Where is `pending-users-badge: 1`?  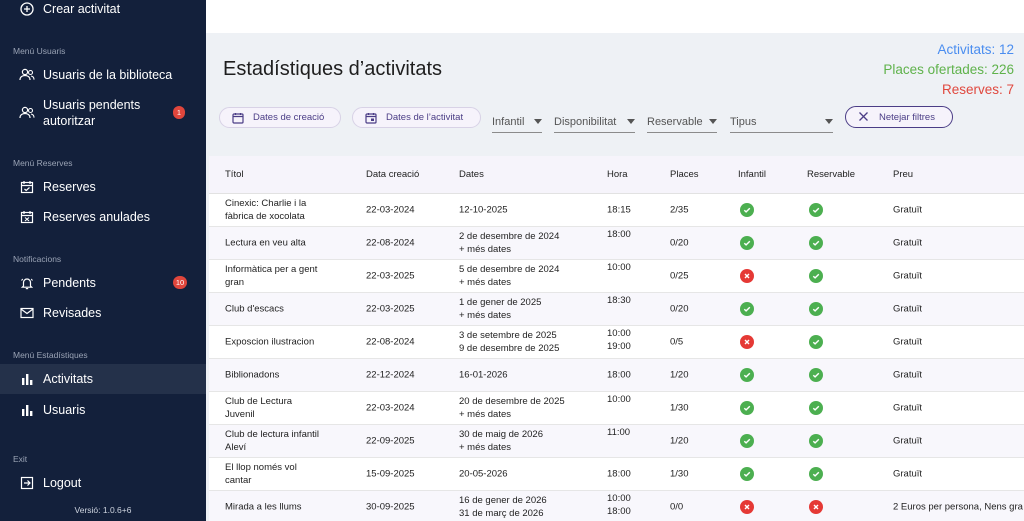 pending-users-badge: 1 is located at coordinates (179, 112).